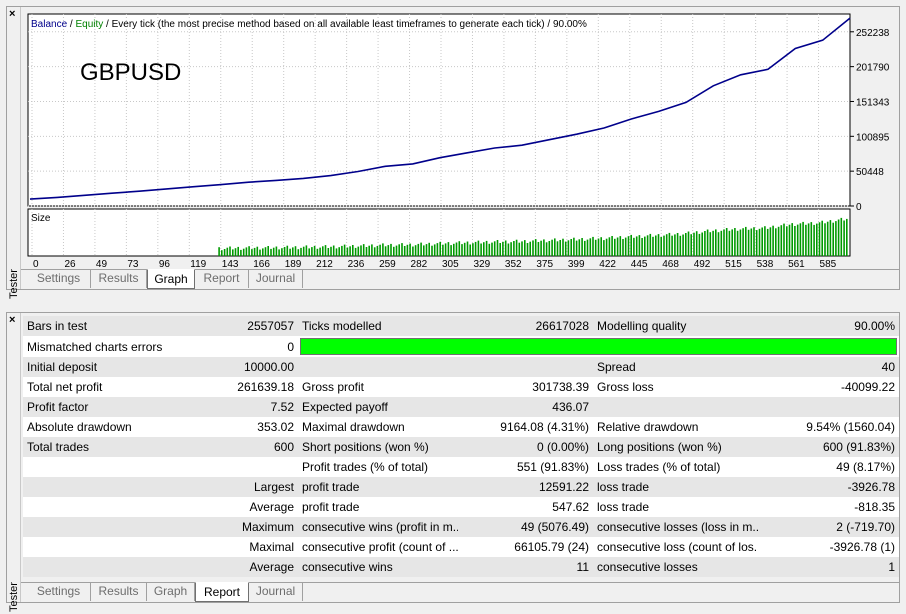  What do you see at coordinates (828, 507) in the screenshot?
I see `report-col3-value: -818.35` at bounding box center [828, 507].